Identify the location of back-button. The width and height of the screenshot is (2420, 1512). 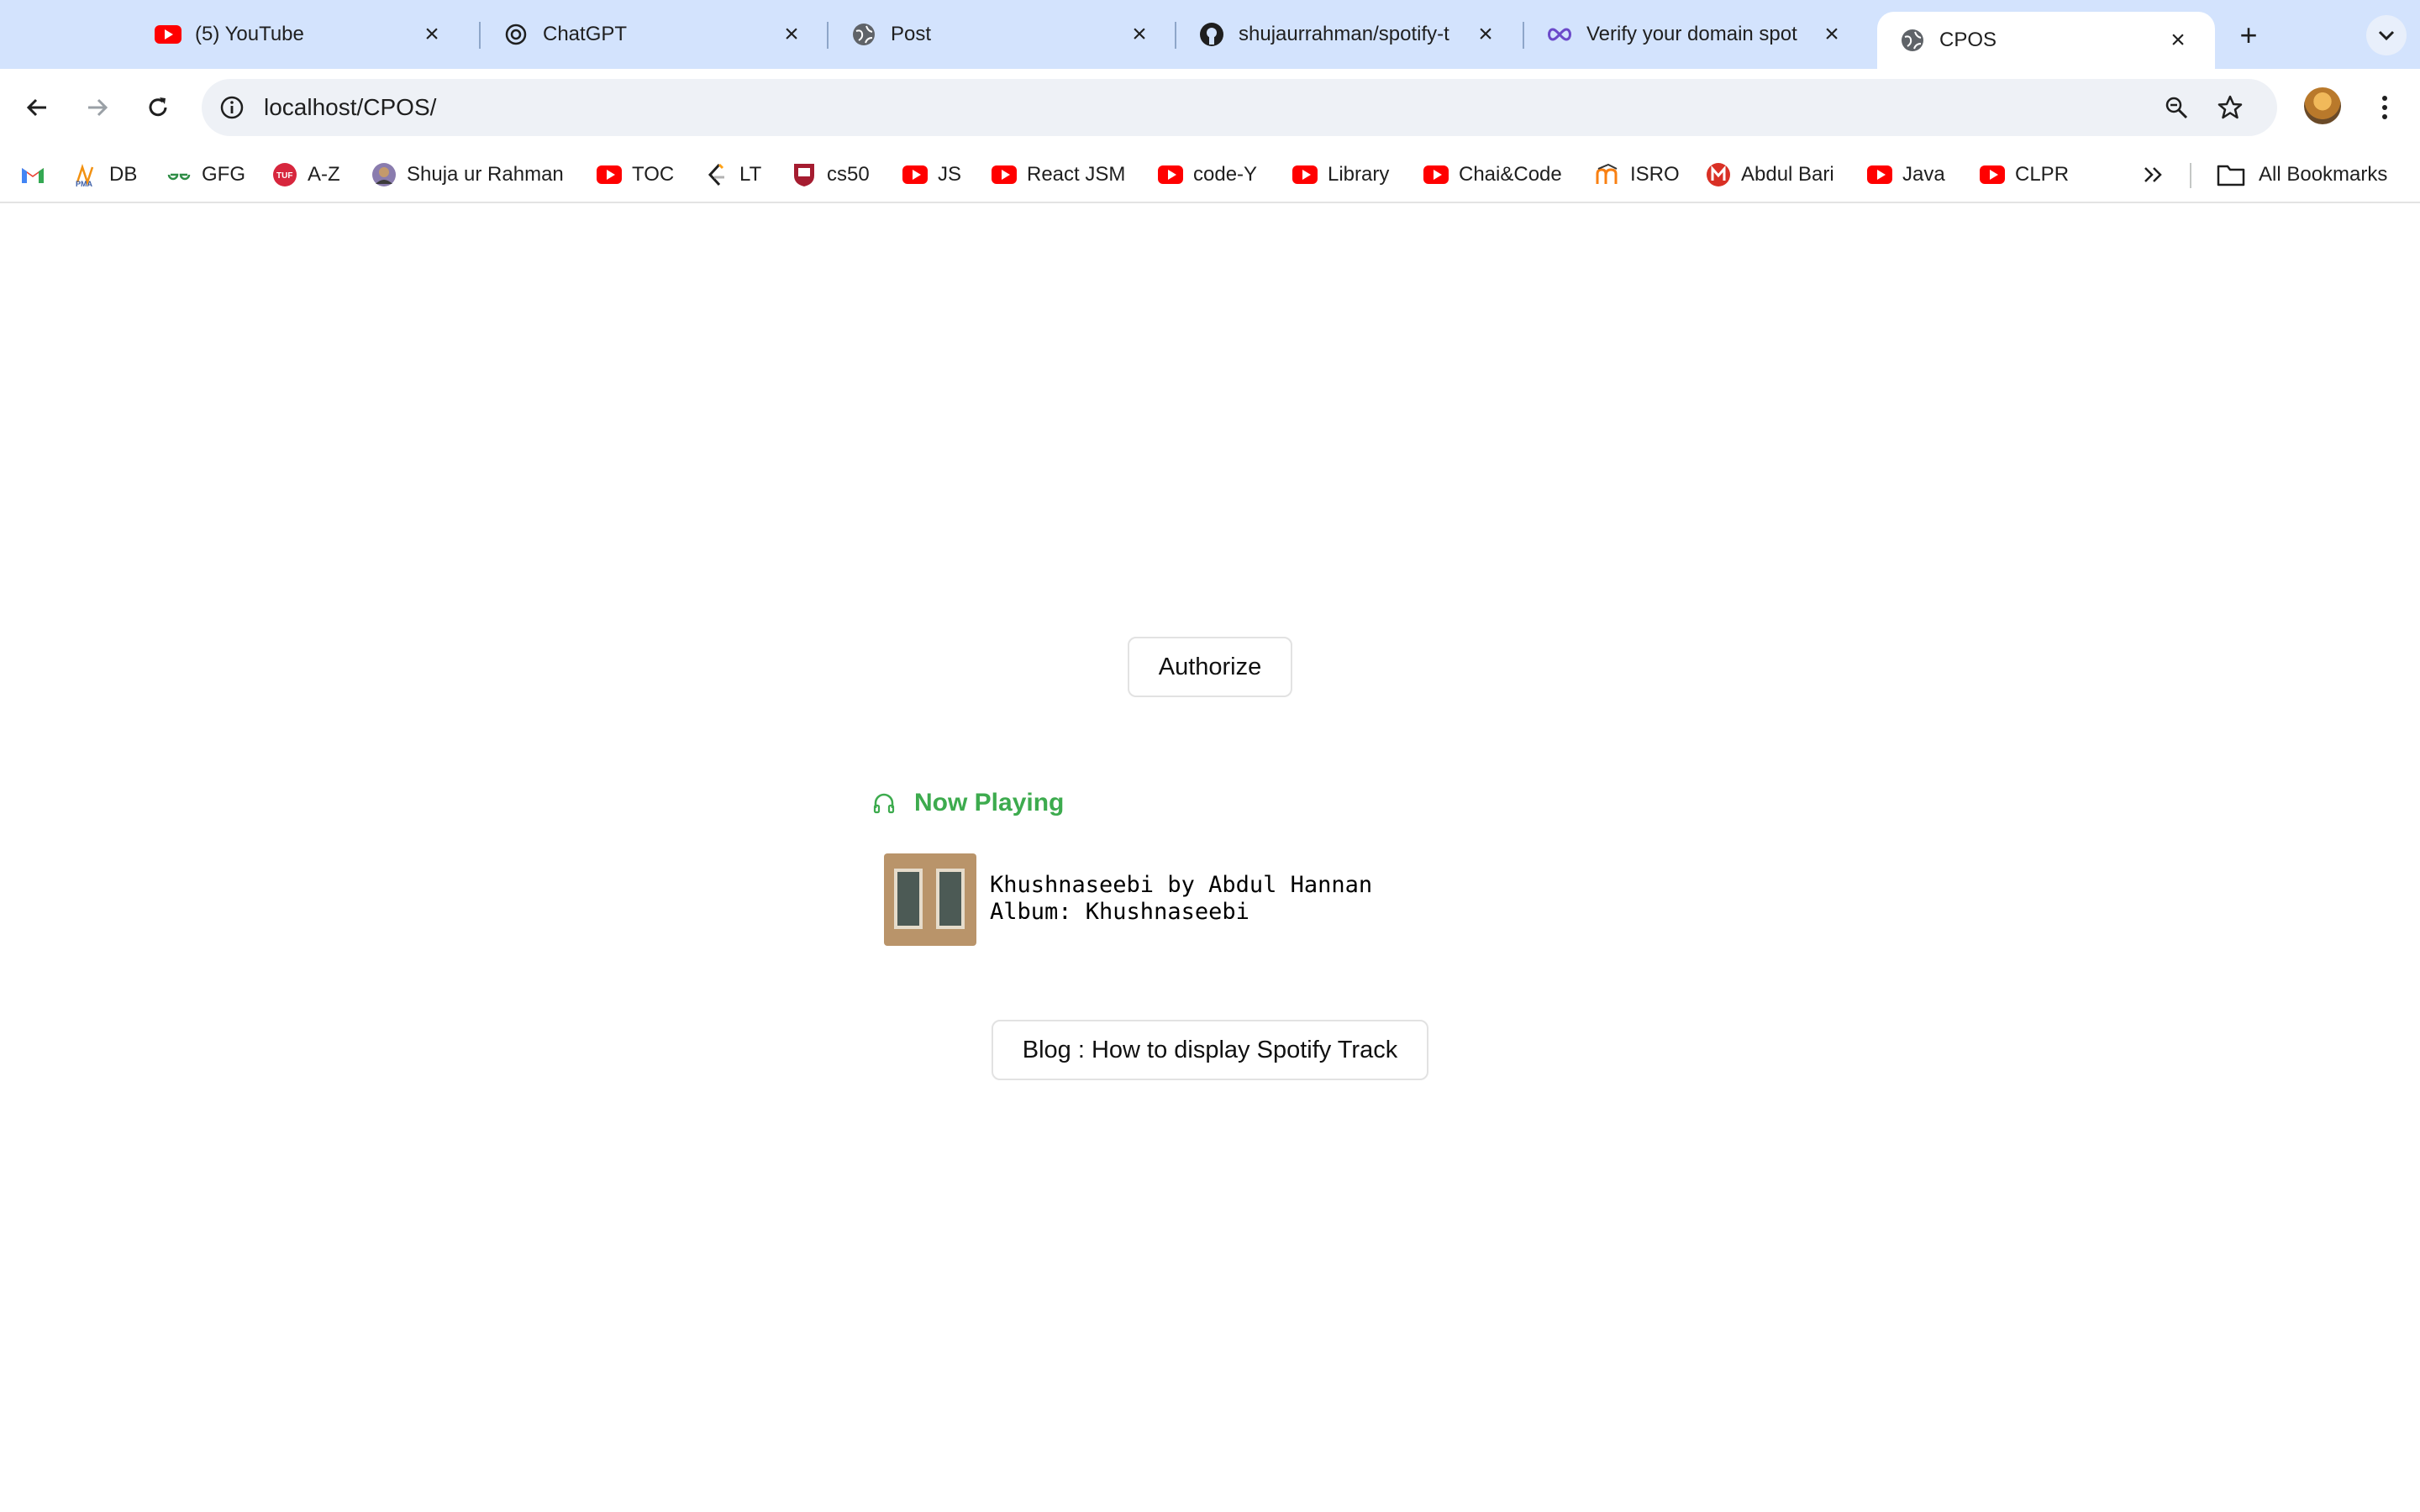
(37, 107).